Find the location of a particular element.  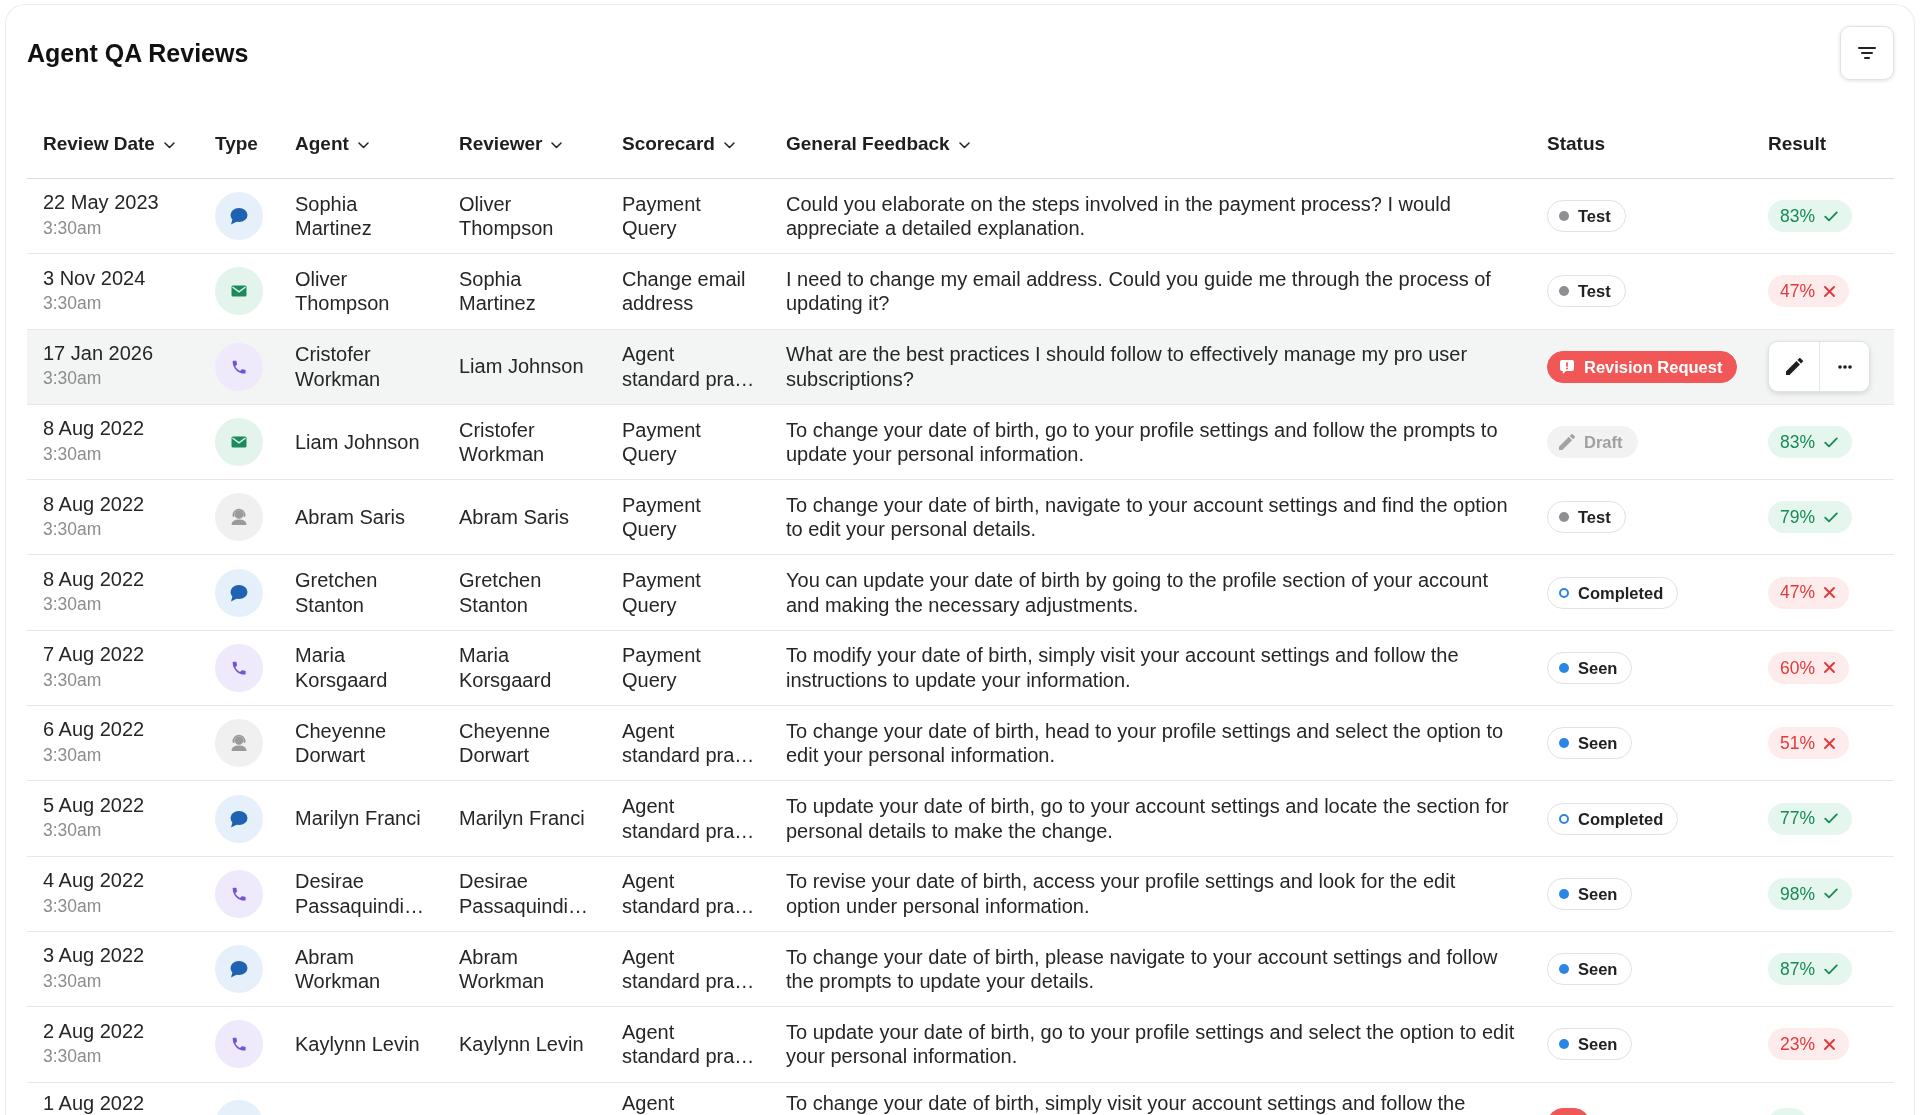

reviewer-name: Marilyn Franci is located at coordinates (522, 818).